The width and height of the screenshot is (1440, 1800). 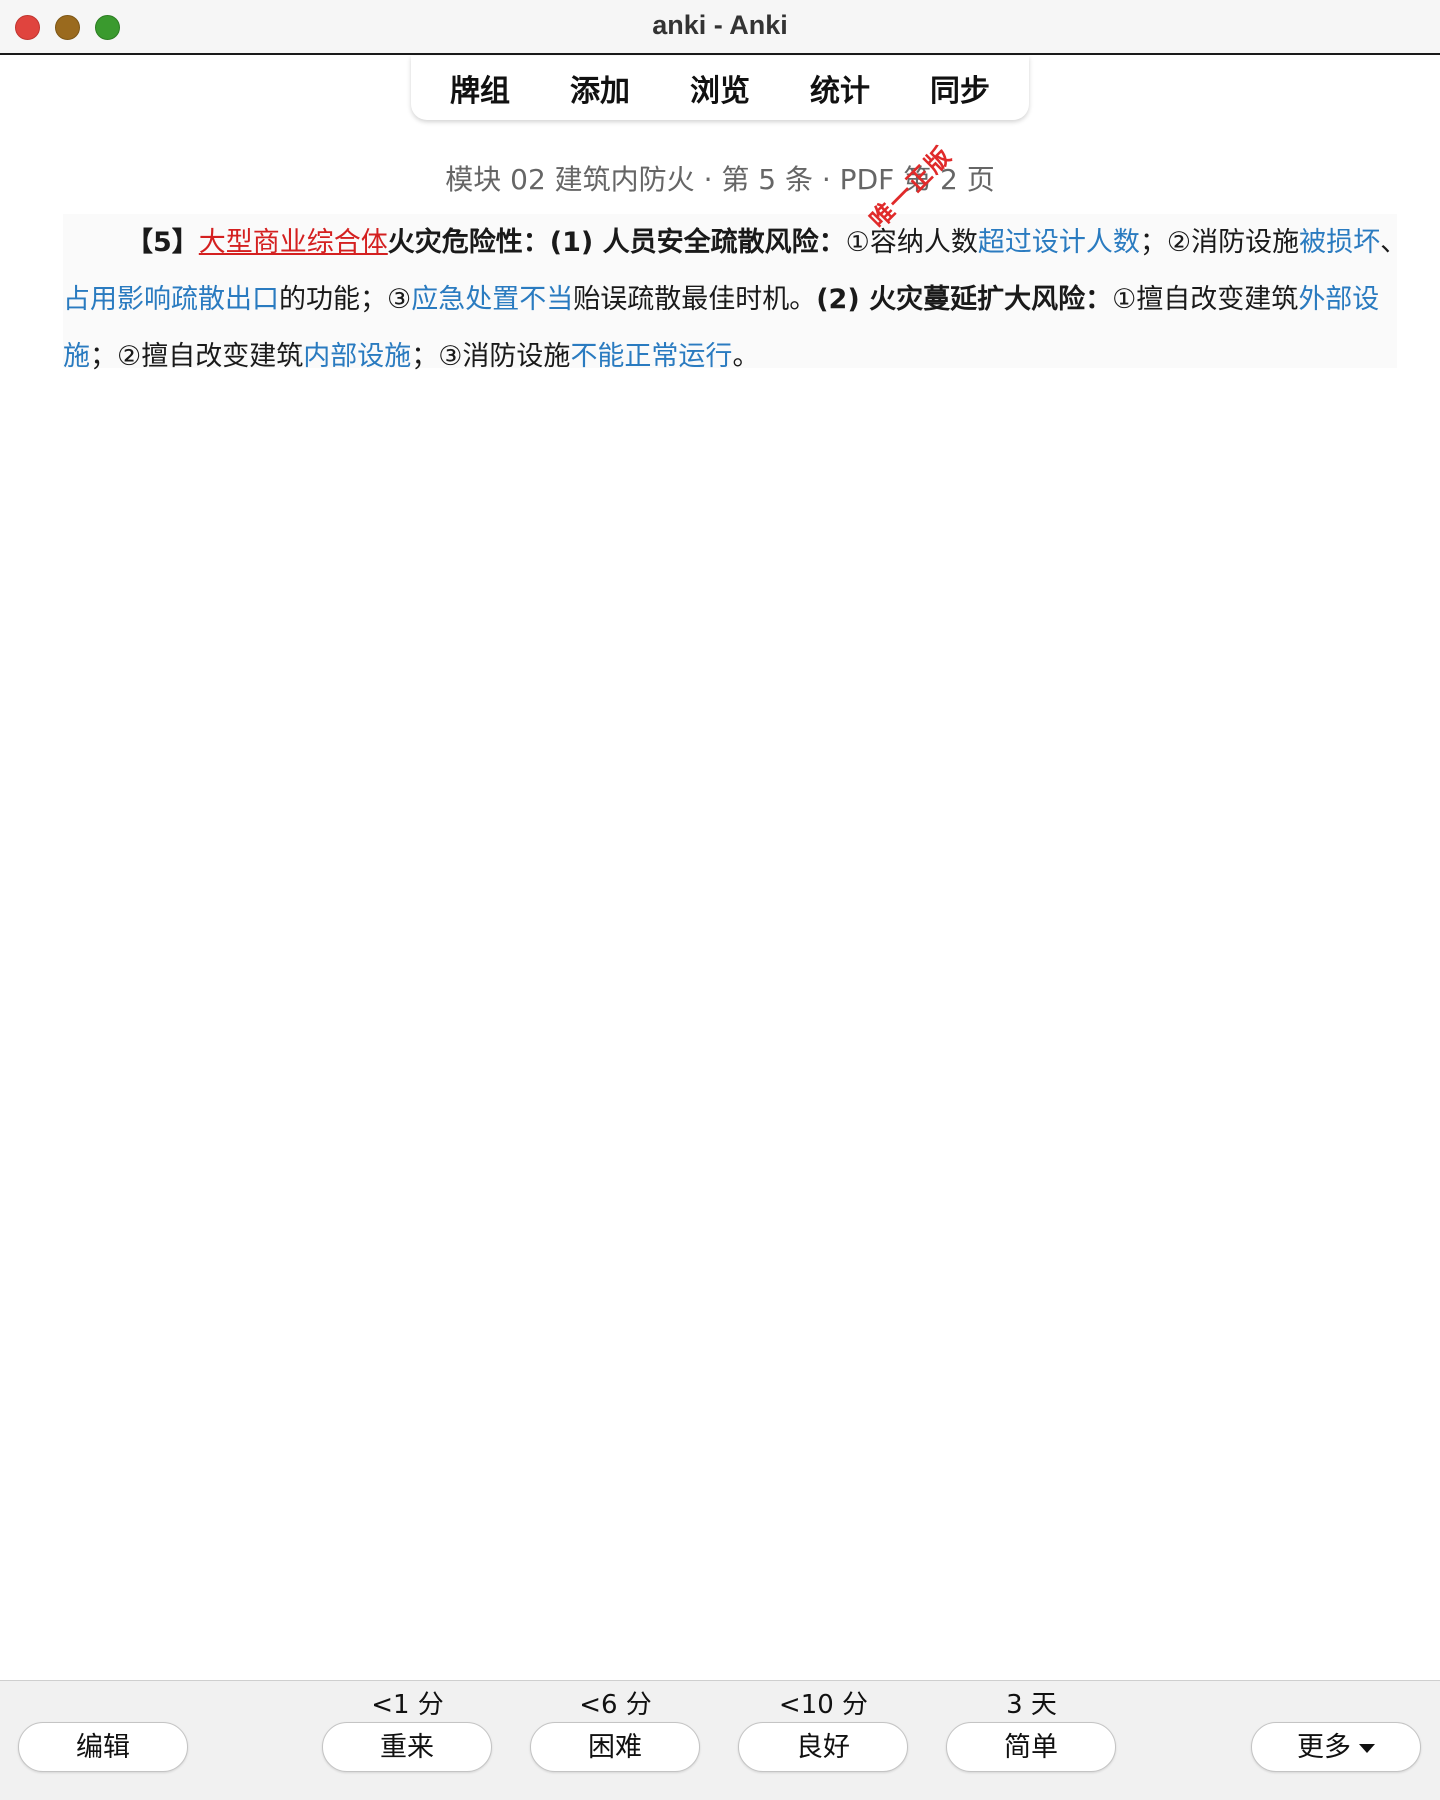 What do you see at coordinates (357, 356) in the screenshot?
I see `blue-keyword: 内部设施` at bounding box center [357, 356].